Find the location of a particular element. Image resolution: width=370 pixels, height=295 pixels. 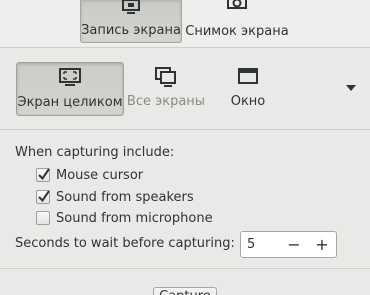

options-heading: When capturing include: is located at coordinates (95, 152).